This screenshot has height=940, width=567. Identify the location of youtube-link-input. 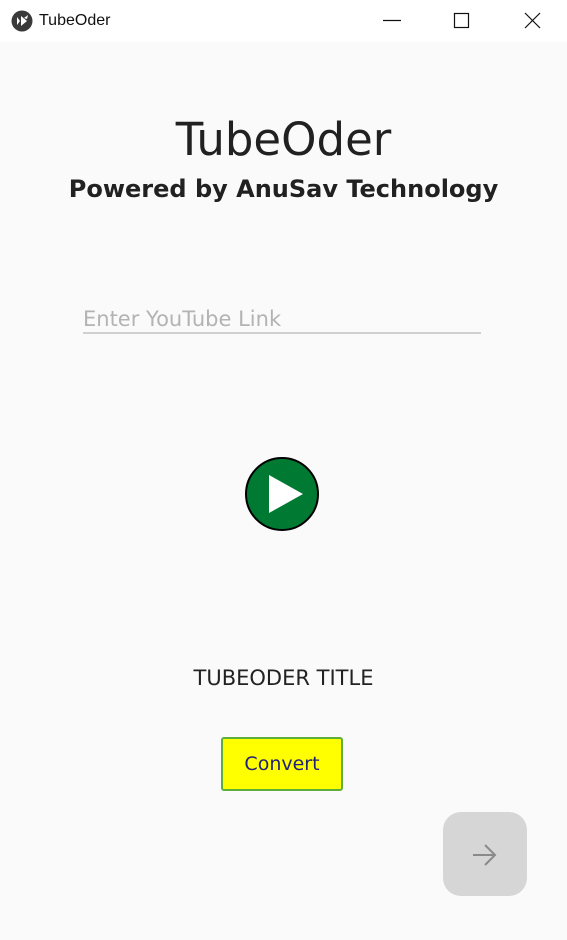
(282, 320).